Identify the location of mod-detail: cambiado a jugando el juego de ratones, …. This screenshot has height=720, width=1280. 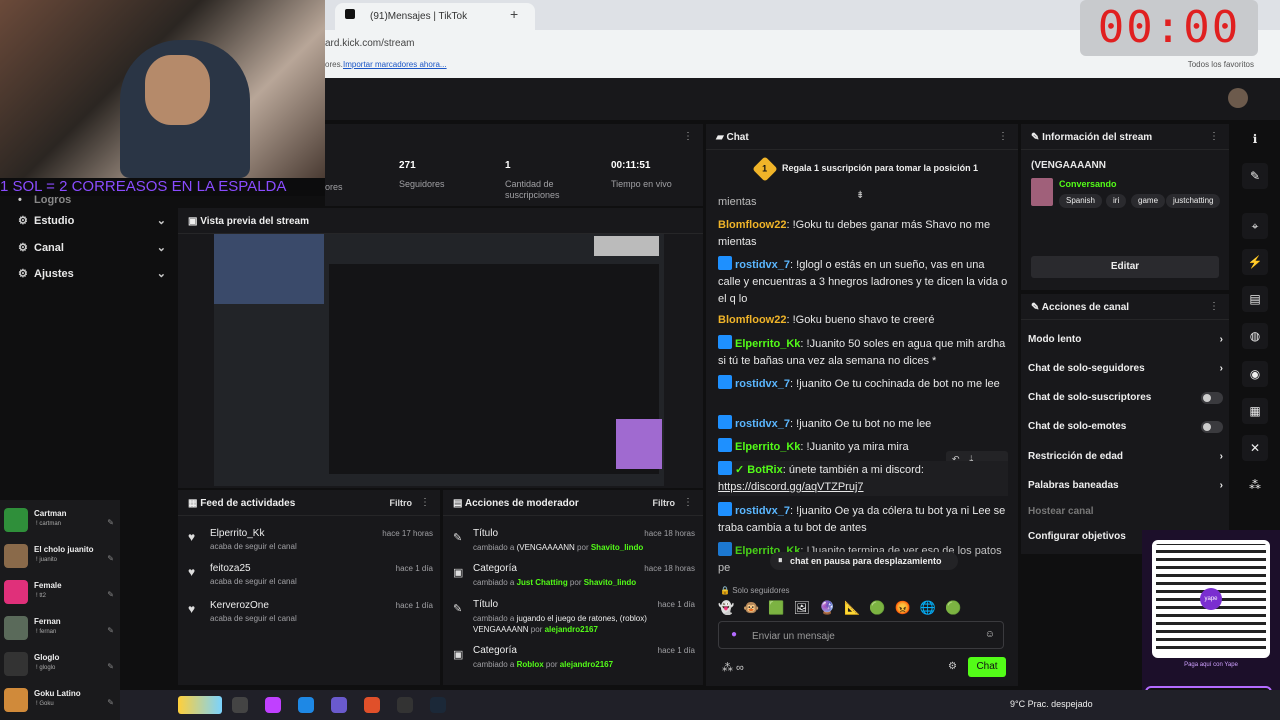
(585, 624).